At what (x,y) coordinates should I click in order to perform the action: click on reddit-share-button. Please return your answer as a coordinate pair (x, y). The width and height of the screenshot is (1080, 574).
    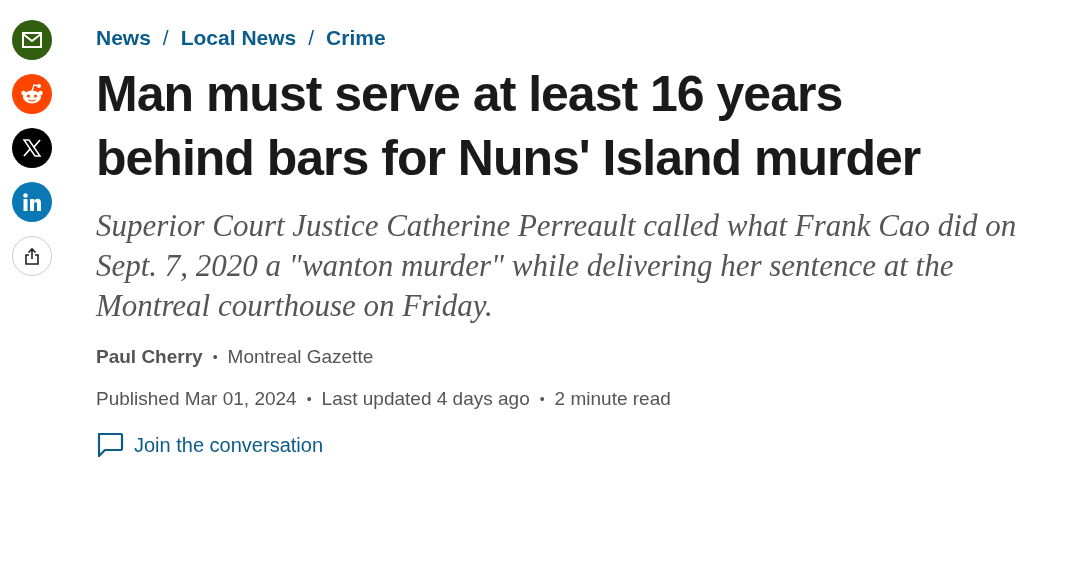
    Looking at the image, I should click on (32, 94).